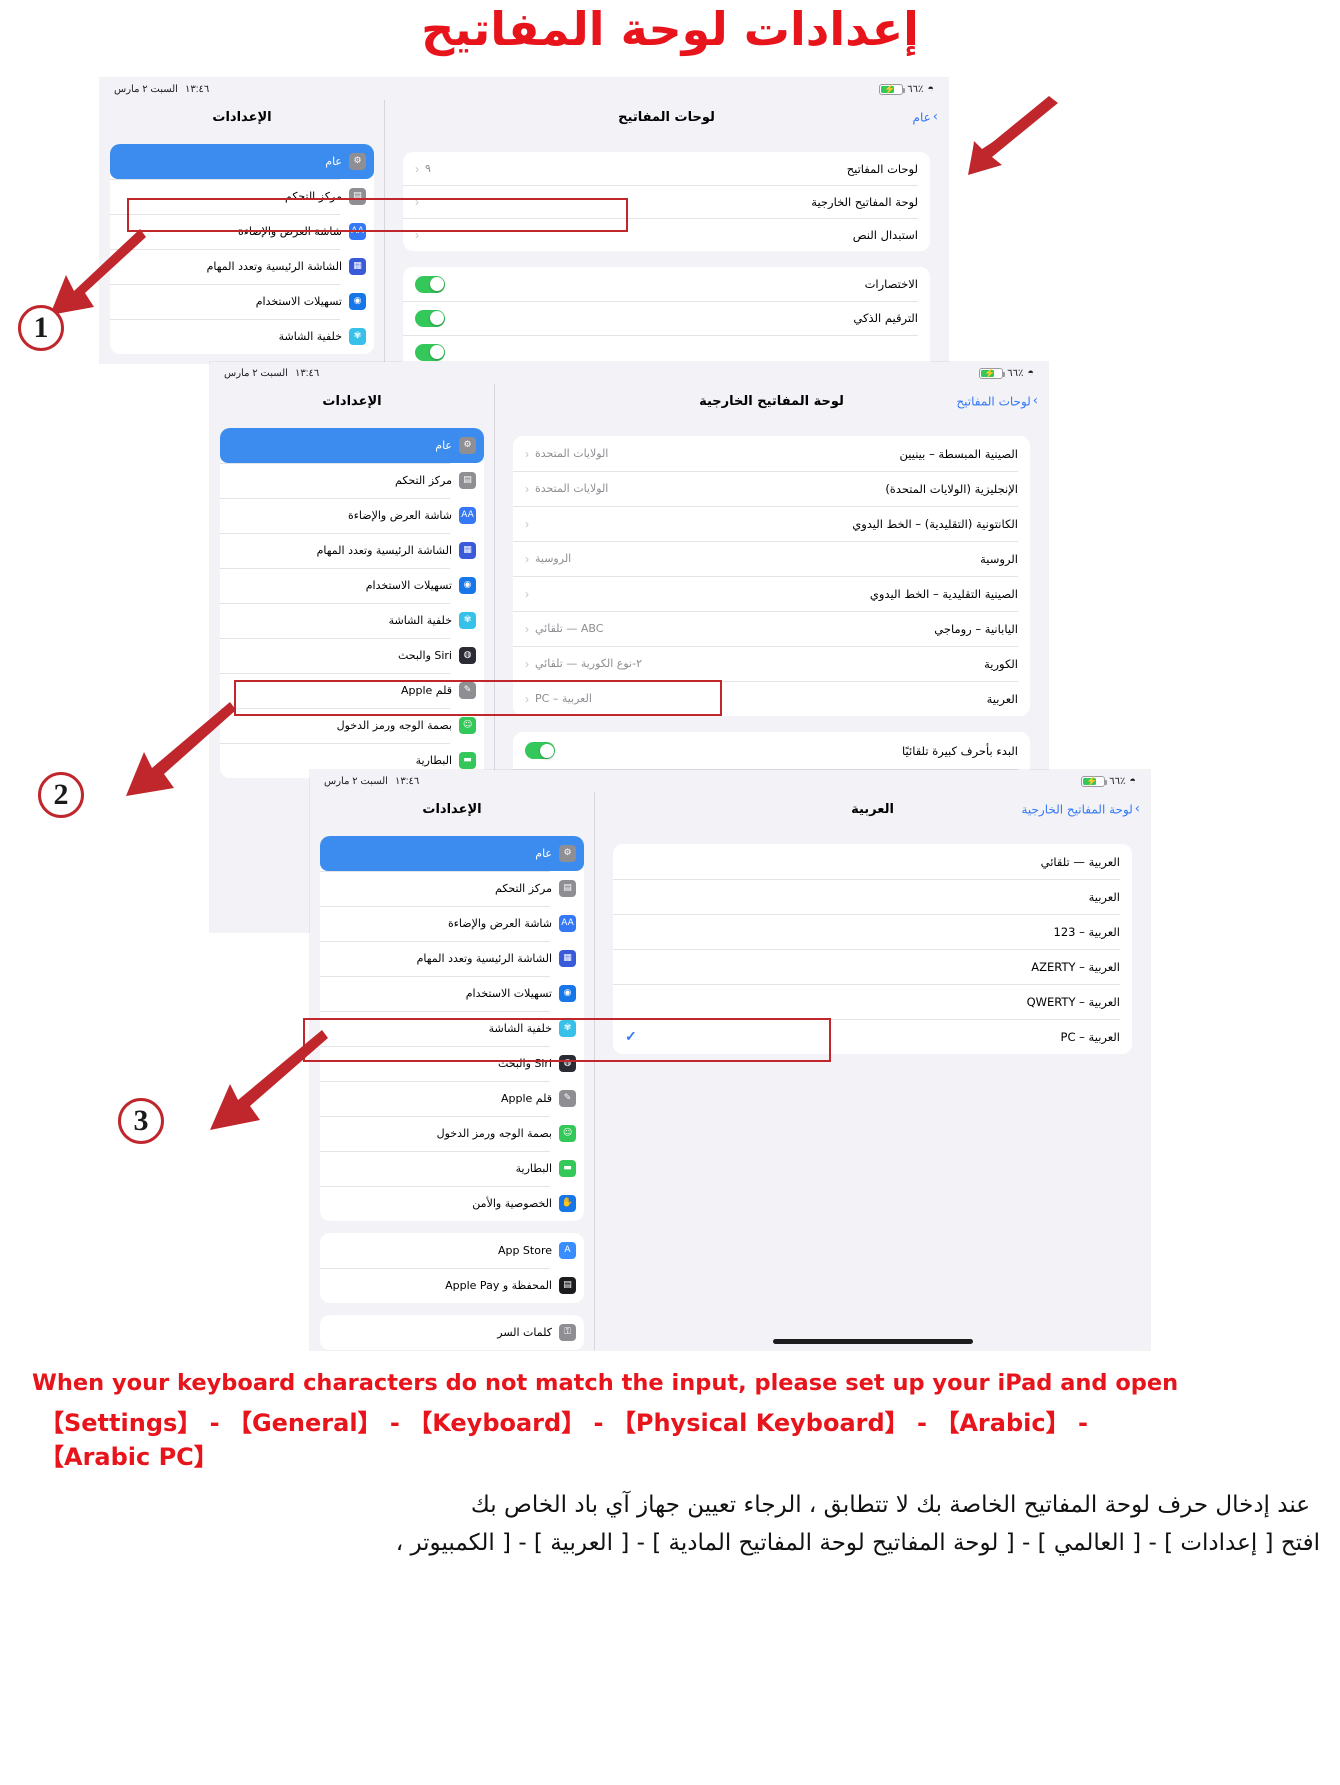 Image resolution: width=1340 pixels, height=1785 pixels. I want to click on table-row: العربية العربية – PC ‹, so click(771, 698).